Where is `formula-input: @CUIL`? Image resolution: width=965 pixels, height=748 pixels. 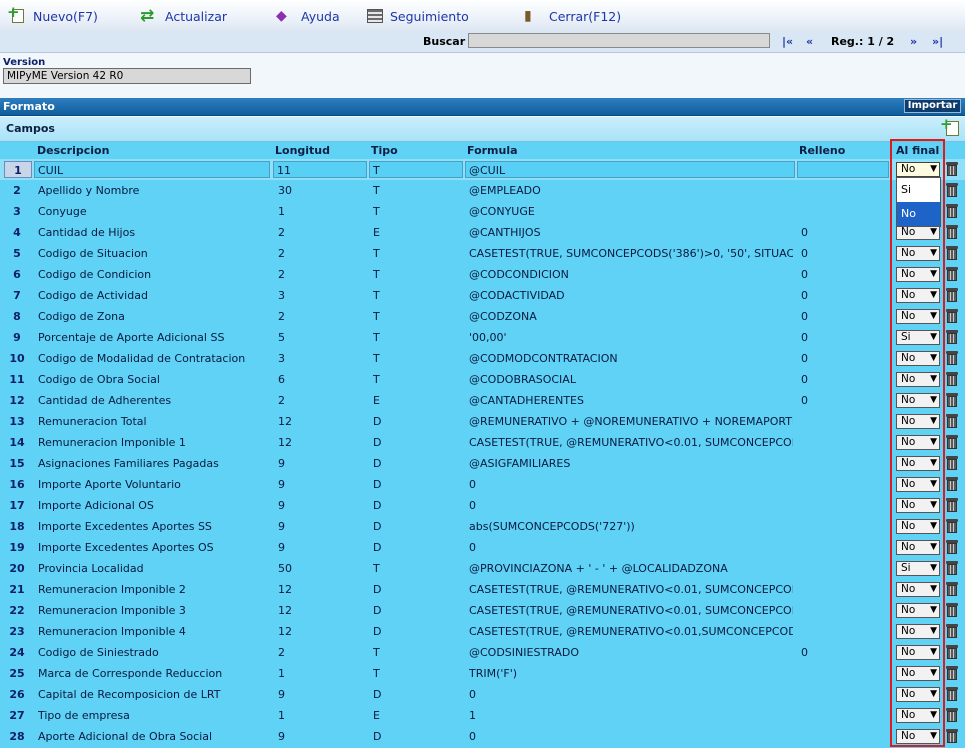 formula-input: @CUIL is located at coordinates (630, 169).